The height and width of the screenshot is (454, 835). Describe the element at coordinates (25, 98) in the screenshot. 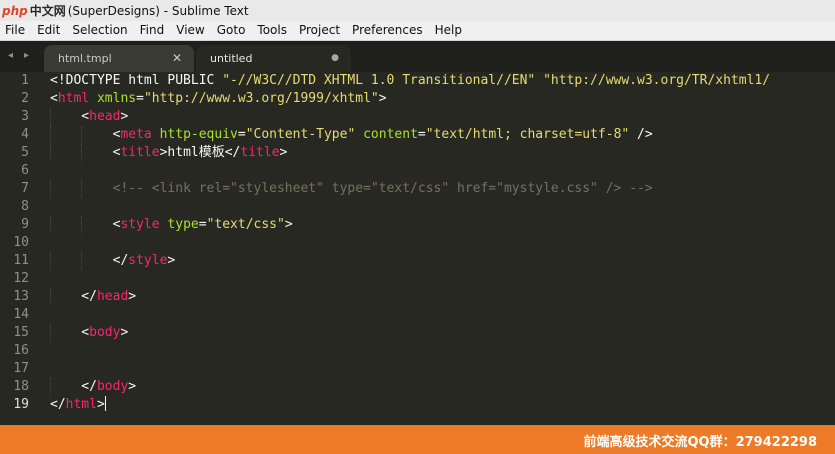

I see `line-number: 2` at that location.